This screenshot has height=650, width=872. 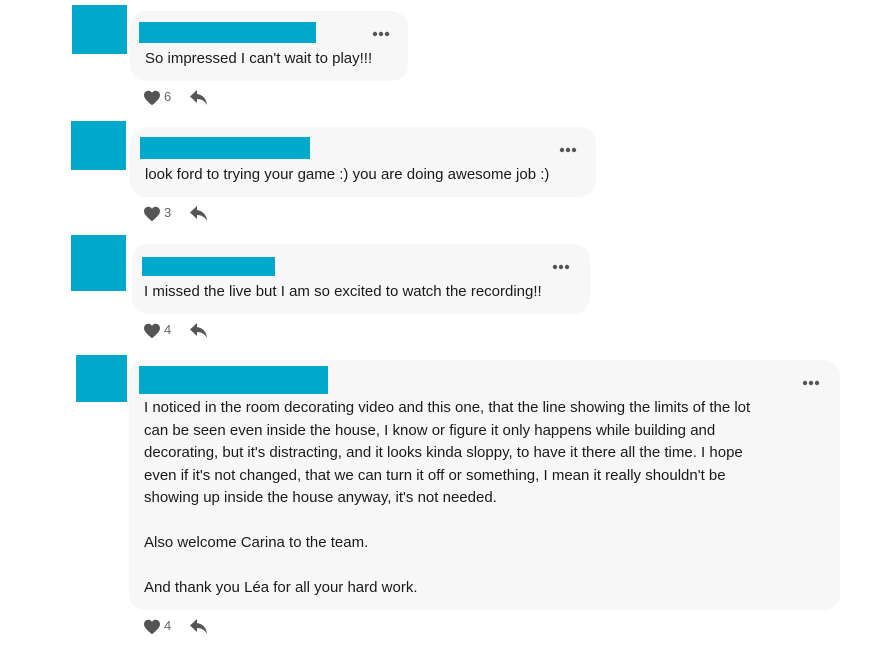 I want to click on comment-actions: 3, so click(x=183, y=214).